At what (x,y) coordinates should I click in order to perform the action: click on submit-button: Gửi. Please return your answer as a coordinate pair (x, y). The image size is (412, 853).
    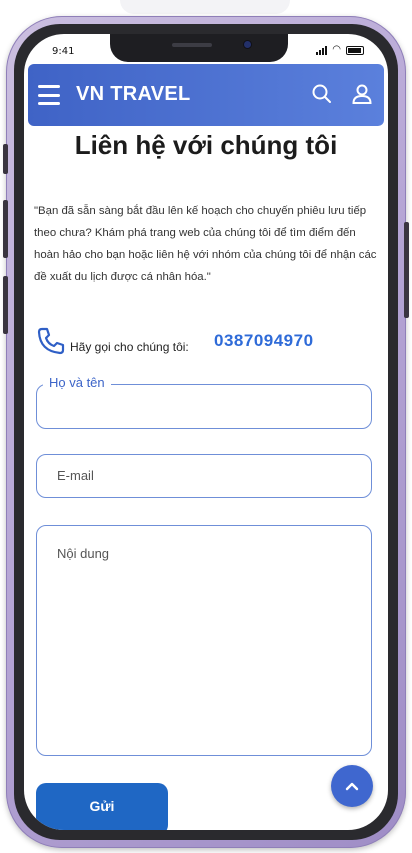
    Looking at the image, I should click on (102, 806).